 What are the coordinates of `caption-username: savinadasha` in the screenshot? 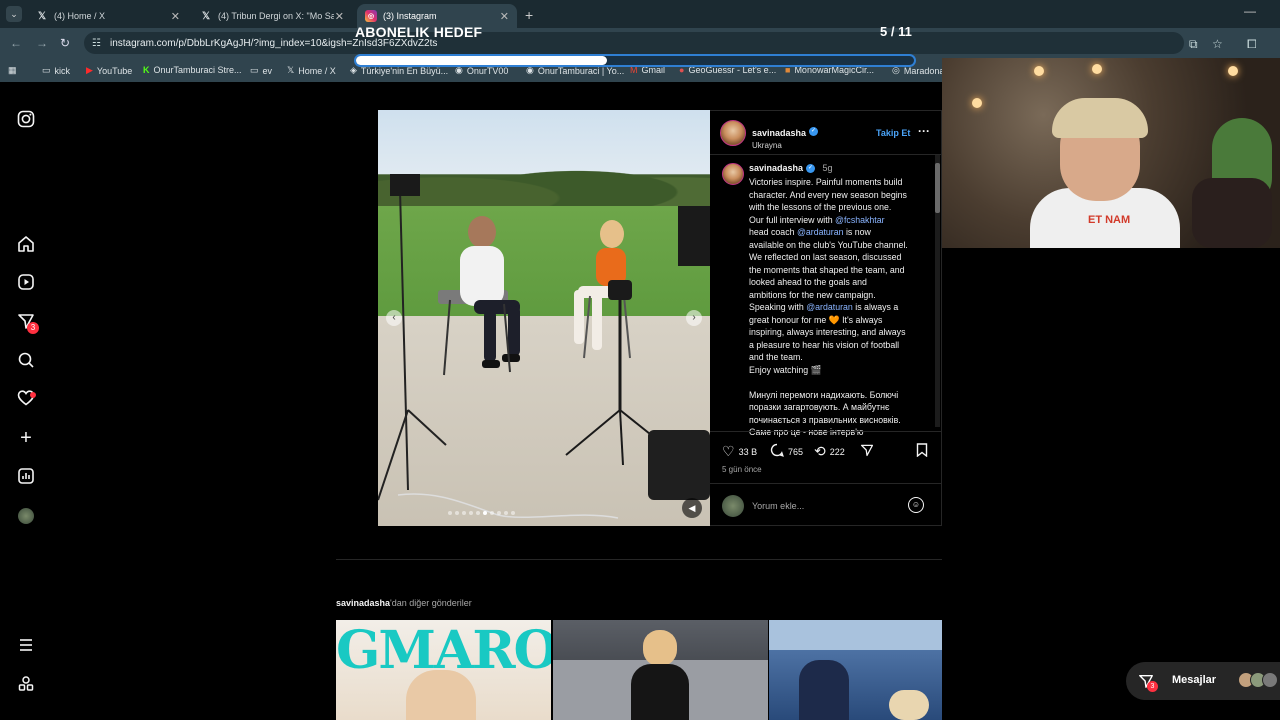 It's located at (776, 168).